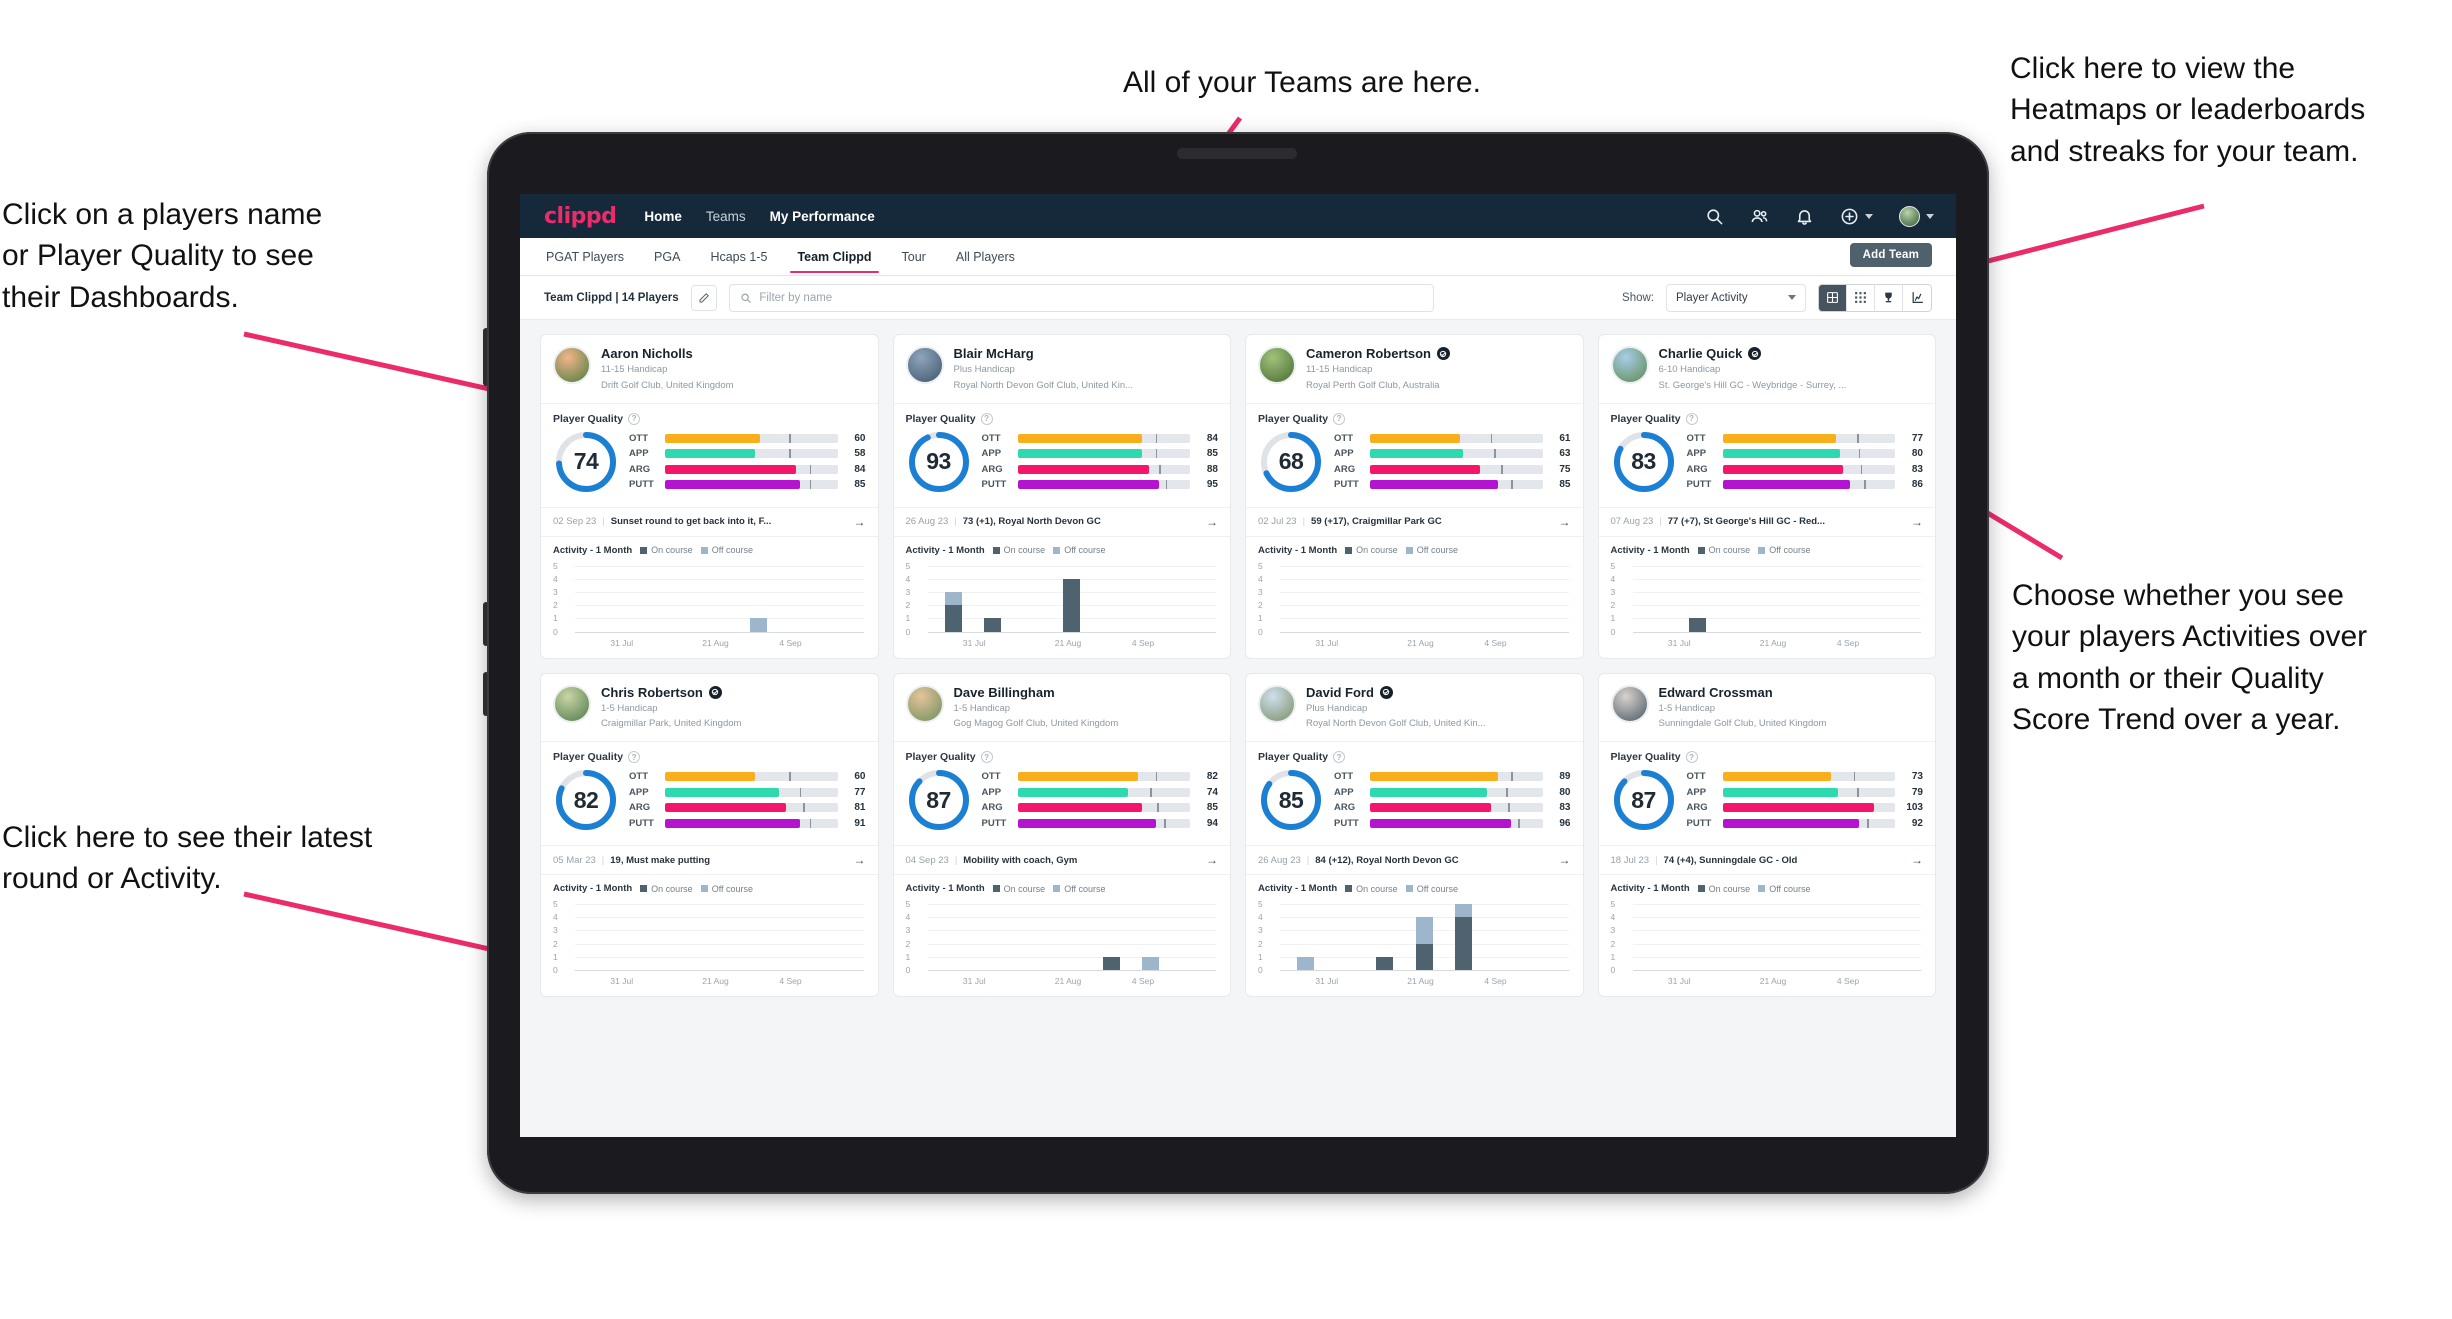  Describe the element at coordinates (1759, 216) in the screenshot. I see `people-icon` at that location.